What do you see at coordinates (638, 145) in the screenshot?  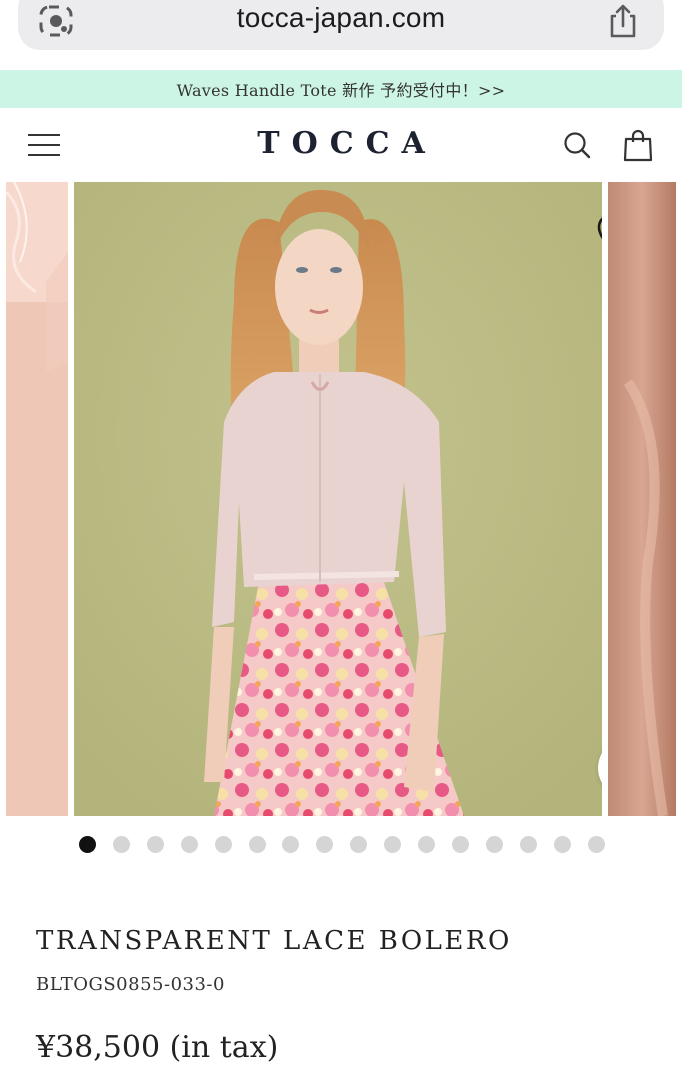 I see `shopping-bag-icon` at bounding box center [638, 145].